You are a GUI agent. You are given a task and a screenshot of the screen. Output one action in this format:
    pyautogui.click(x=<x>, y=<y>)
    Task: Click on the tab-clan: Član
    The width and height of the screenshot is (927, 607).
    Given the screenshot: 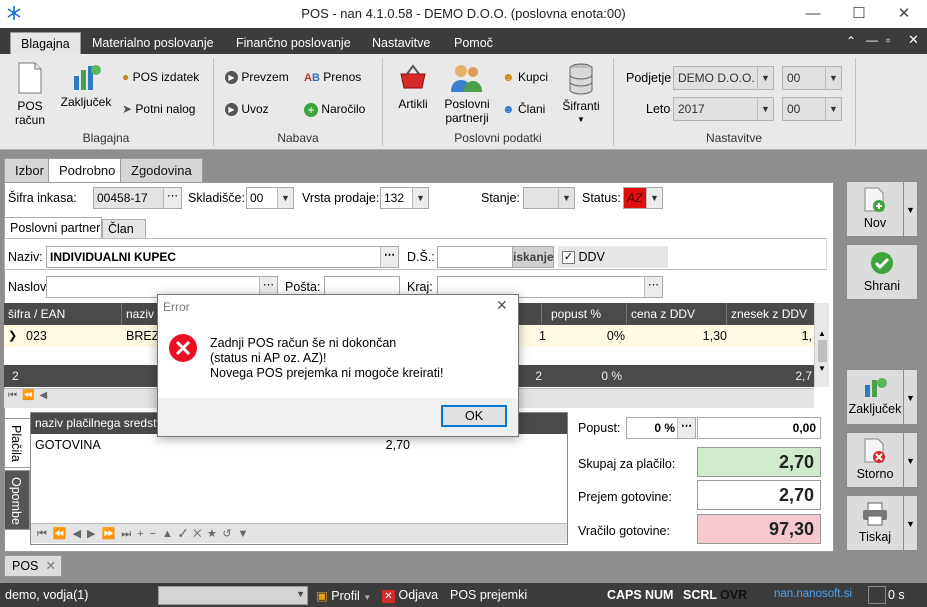 What is the action you would take?
    pyautogui.click(x=124, y=228)
    